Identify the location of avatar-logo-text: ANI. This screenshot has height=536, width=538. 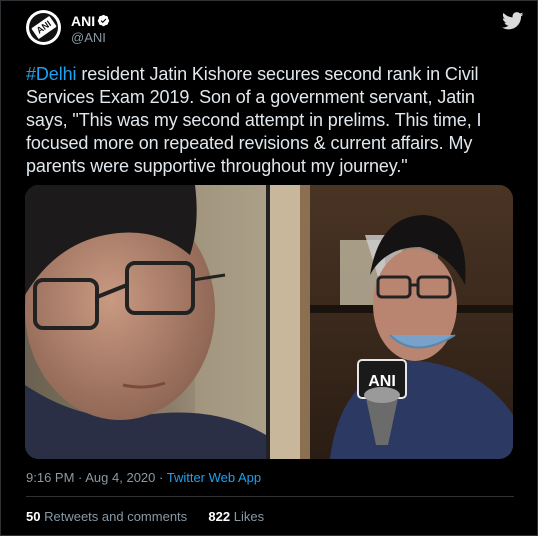
(44, 27).